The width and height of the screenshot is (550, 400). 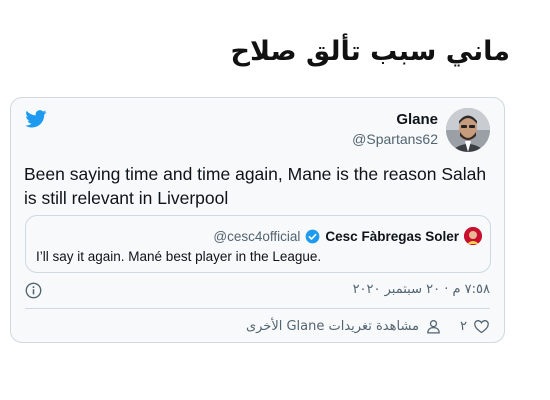 I want to click on author-handle: @Spartans62, so click(x=395, y=139).